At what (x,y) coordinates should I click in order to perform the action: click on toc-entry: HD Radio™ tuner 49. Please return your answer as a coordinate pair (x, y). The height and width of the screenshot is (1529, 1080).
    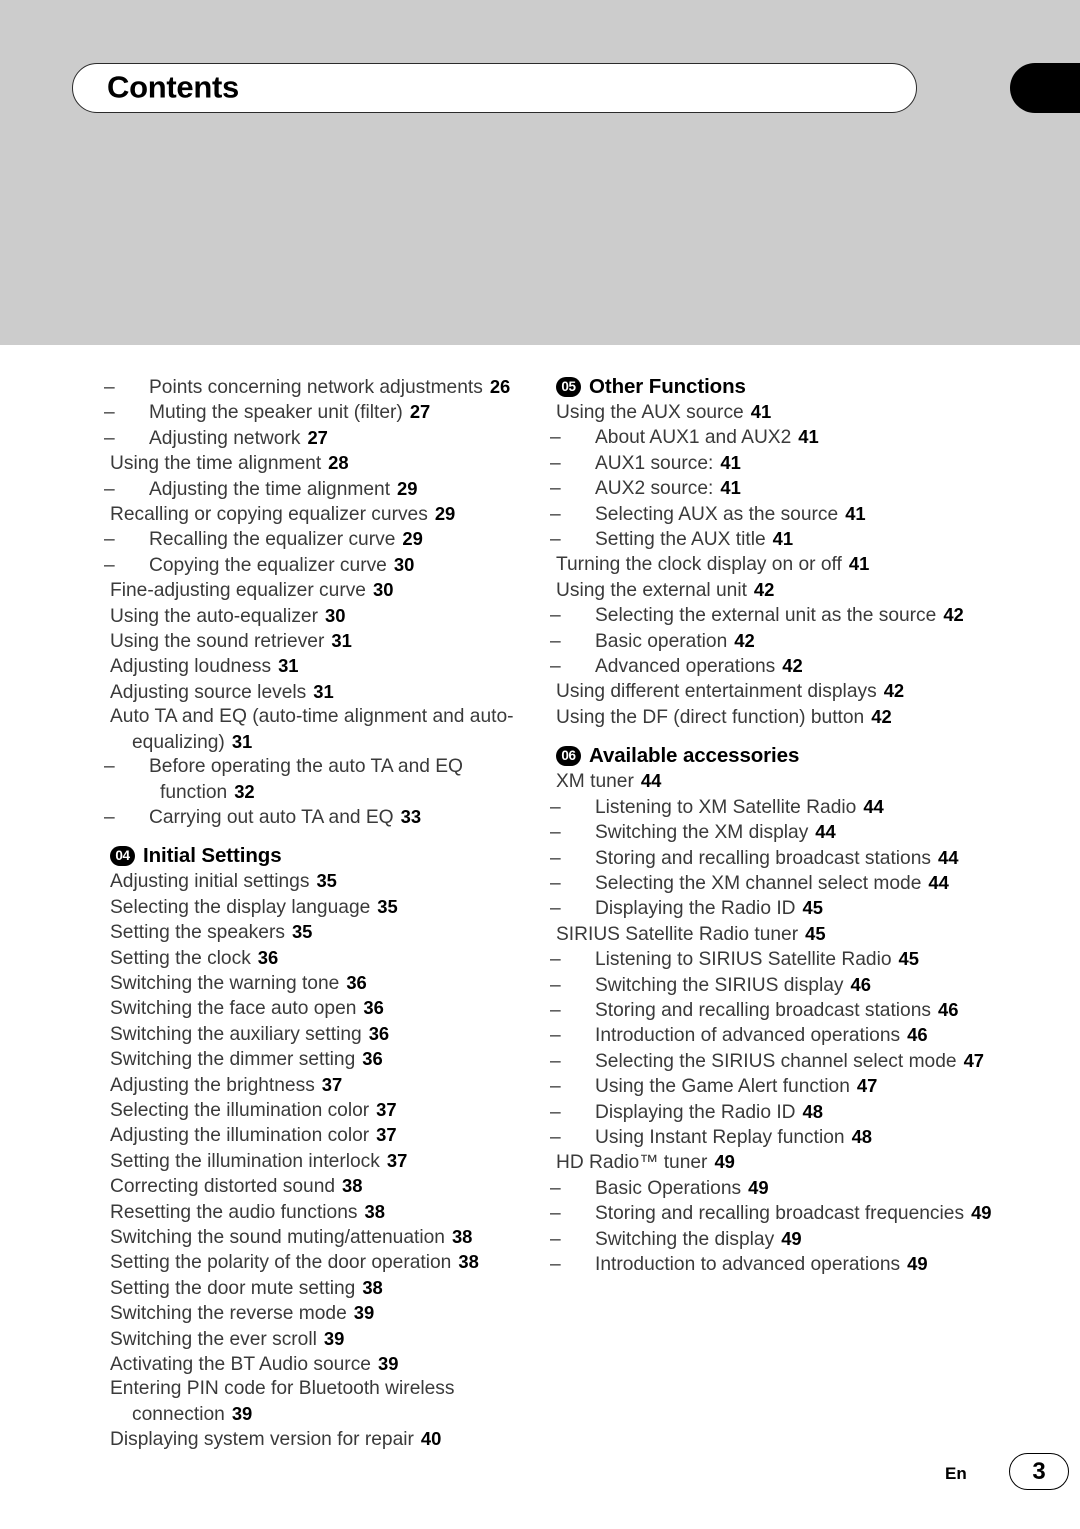
    Looking at the image, I should click on (776, 1162).